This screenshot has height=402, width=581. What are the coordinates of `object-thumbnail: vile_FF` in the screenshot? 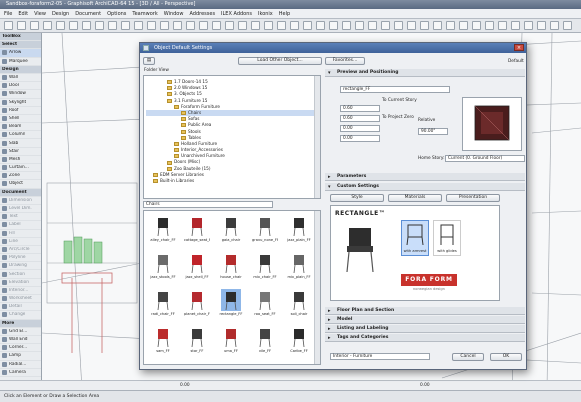 It's located at (265, 342).